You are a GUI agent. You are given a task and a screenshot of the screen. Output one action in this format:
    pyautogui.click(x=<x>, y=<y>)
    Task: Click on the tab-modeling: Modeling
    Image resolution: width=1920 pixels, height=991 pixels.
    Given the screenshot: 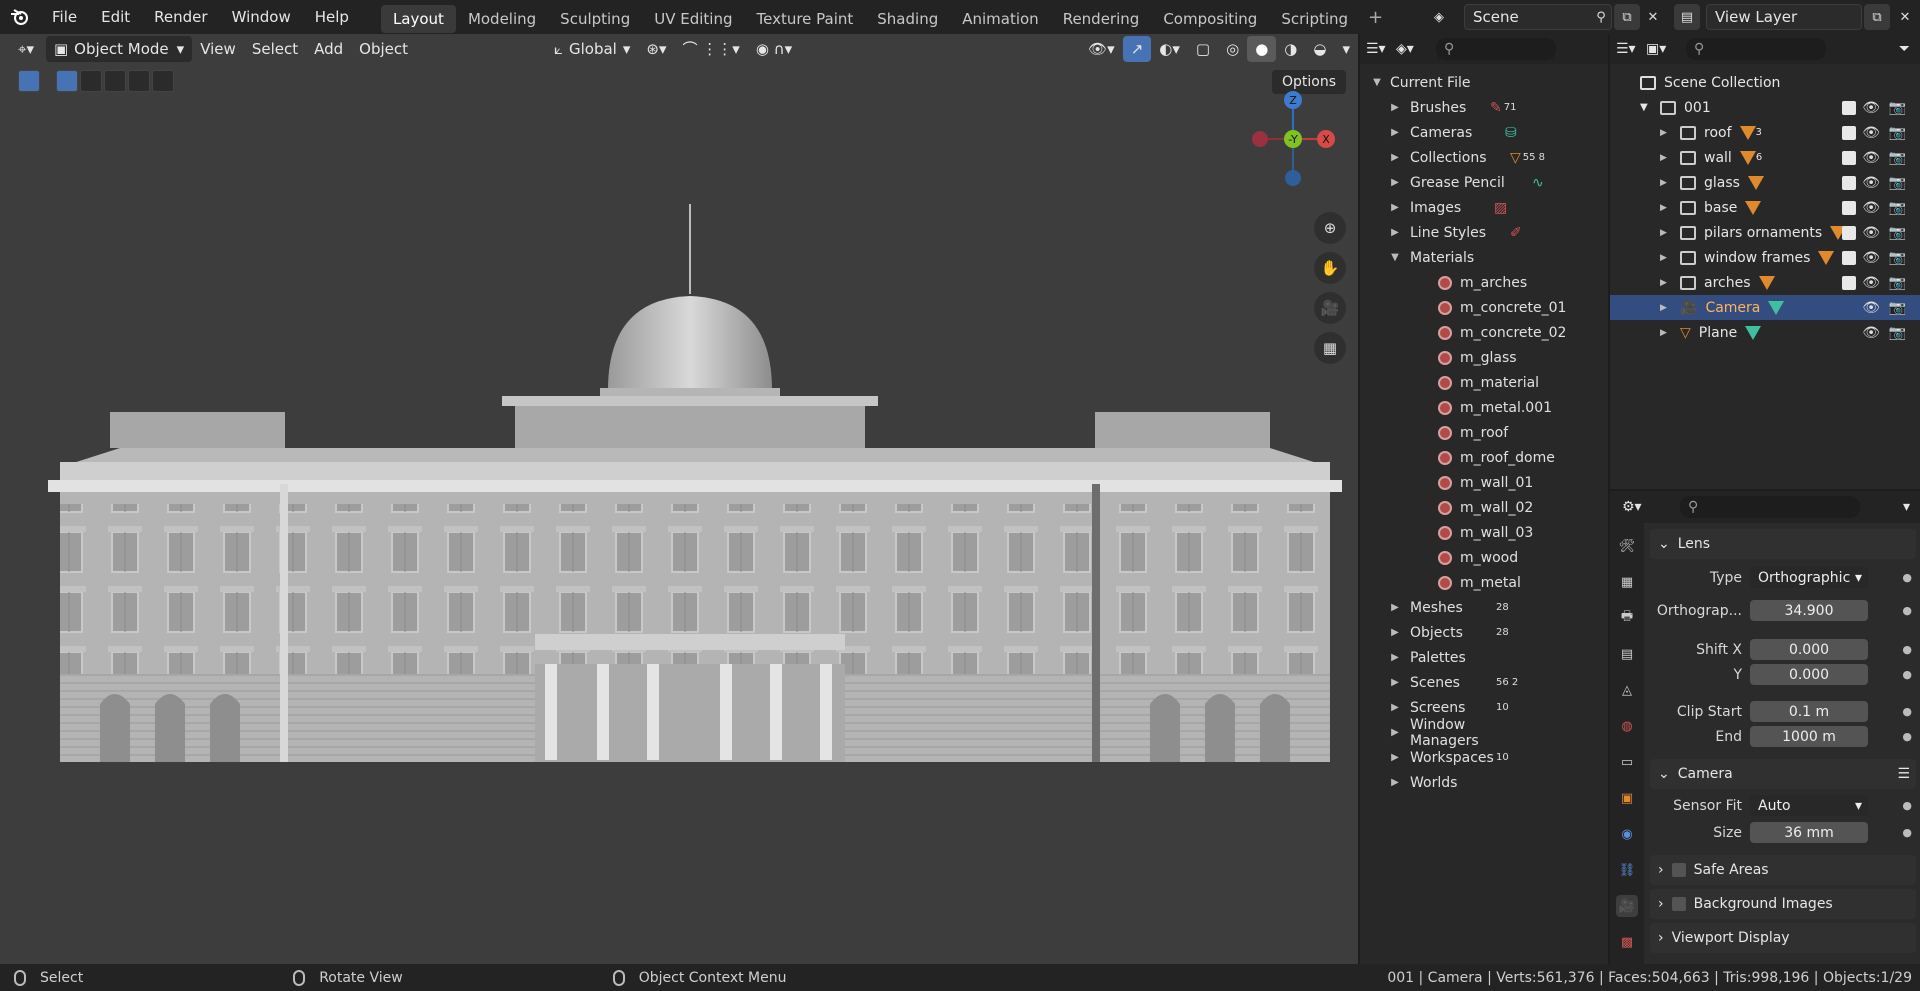 What is the action you would take?
    pyautogui.click(x=502, y=19)
    